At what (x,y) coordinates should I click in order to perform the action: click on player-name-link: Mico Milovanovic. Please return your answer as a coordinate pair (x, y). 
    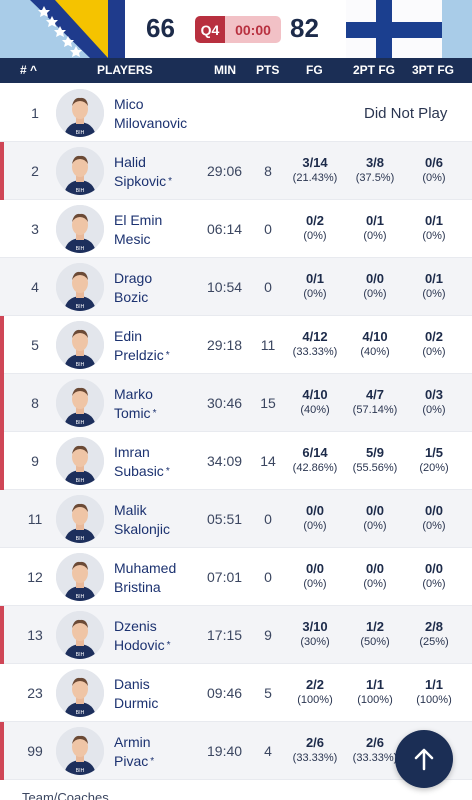
    Looking at the image, I should click on (150, 114).